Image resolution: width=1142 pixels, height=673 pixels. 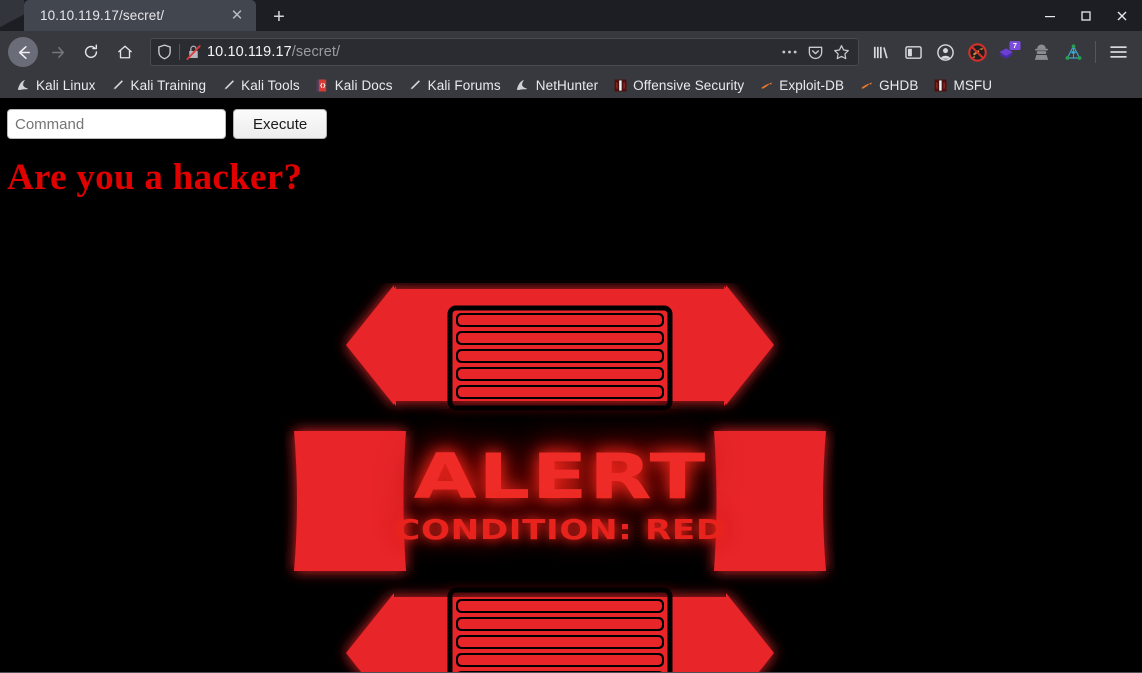 I want to click on url-host: 10.10.119.17, so click(x=249, y=52).